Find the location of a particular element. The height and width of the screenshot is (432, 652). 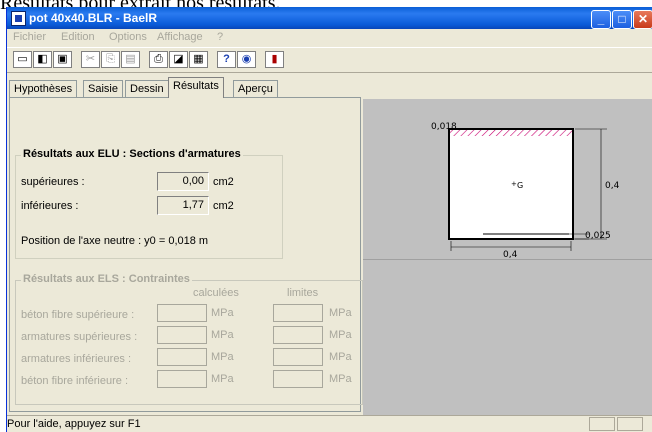

print-icon: ⎙ is located at coordinates (158, 59).